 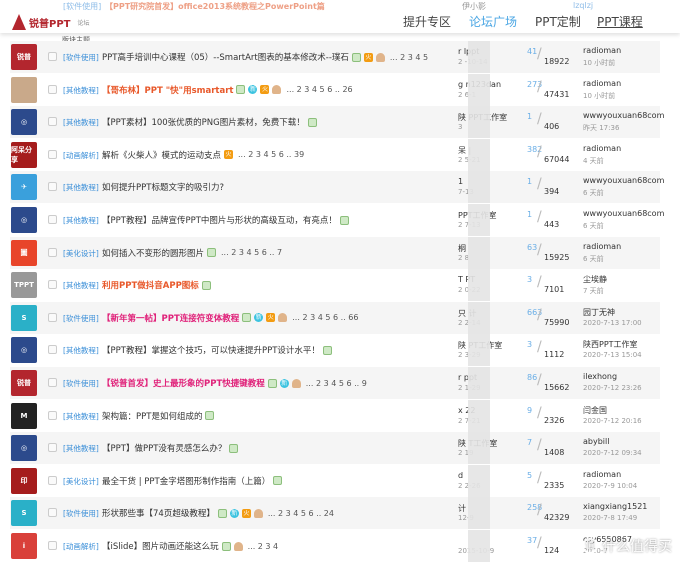 I want to click on avatar: 圖, so click(x=24, y=252).